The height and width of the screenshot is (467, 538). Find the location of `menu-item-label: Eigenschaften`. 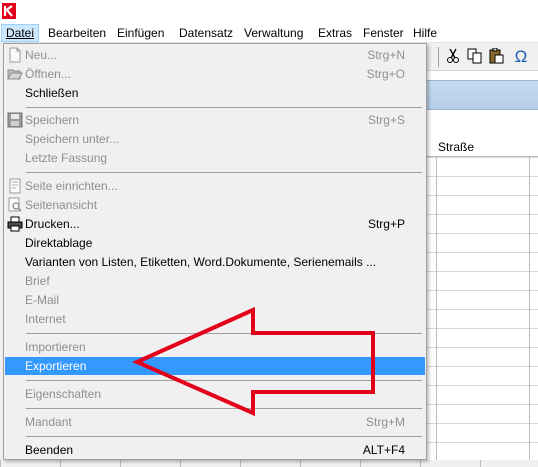

menu-item-label: Eigenschaften is located at coordinates (63, 394).